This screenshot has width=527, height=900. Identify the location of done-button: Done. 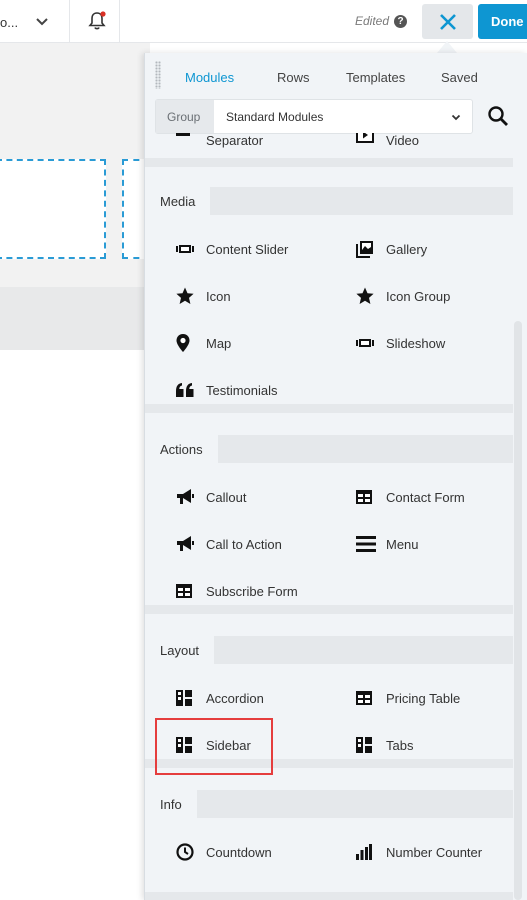
(502, 21).